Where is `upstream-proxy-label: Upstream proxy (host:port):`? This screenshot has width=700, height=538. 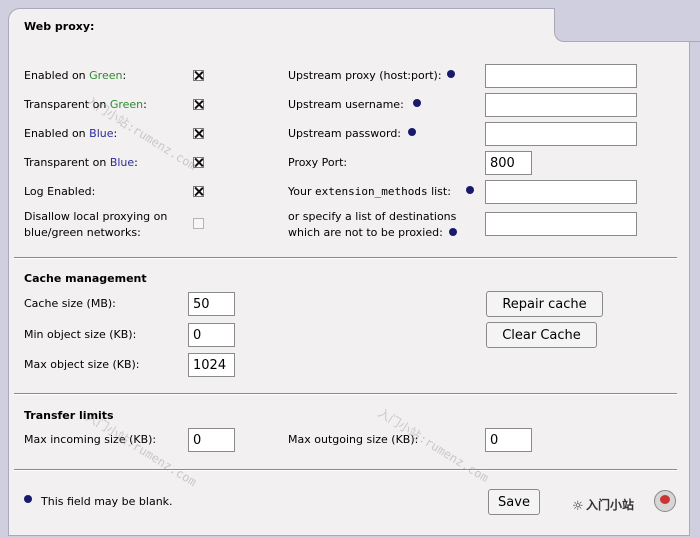 upstream-proxy-label: Upstream proxy (host:port): is located at coordinates (365, 75).